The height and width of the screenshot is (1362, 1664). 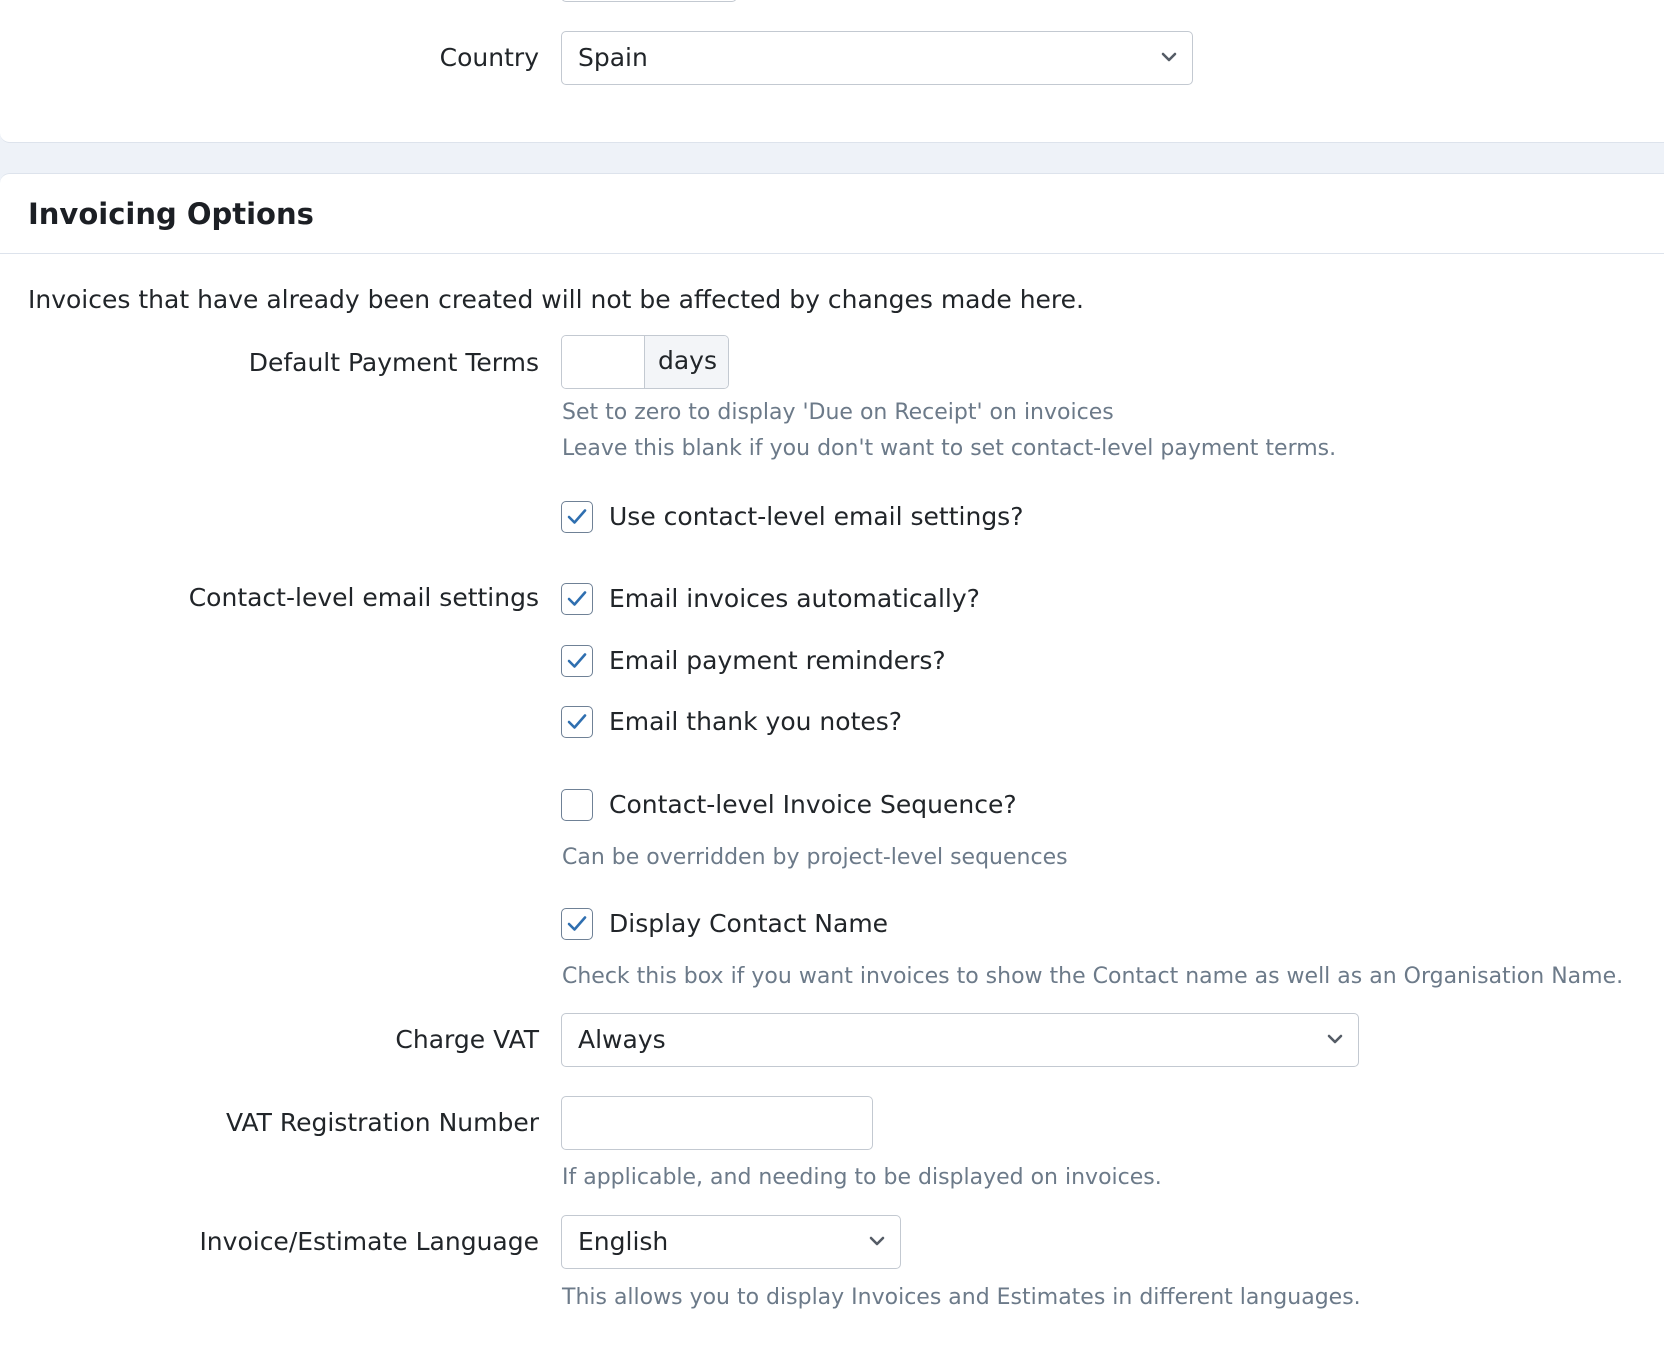 What do you see at coordinates (623, 1241) in the screenshot?
I see `language-select-value: English` at bounding box center [623, 1241].